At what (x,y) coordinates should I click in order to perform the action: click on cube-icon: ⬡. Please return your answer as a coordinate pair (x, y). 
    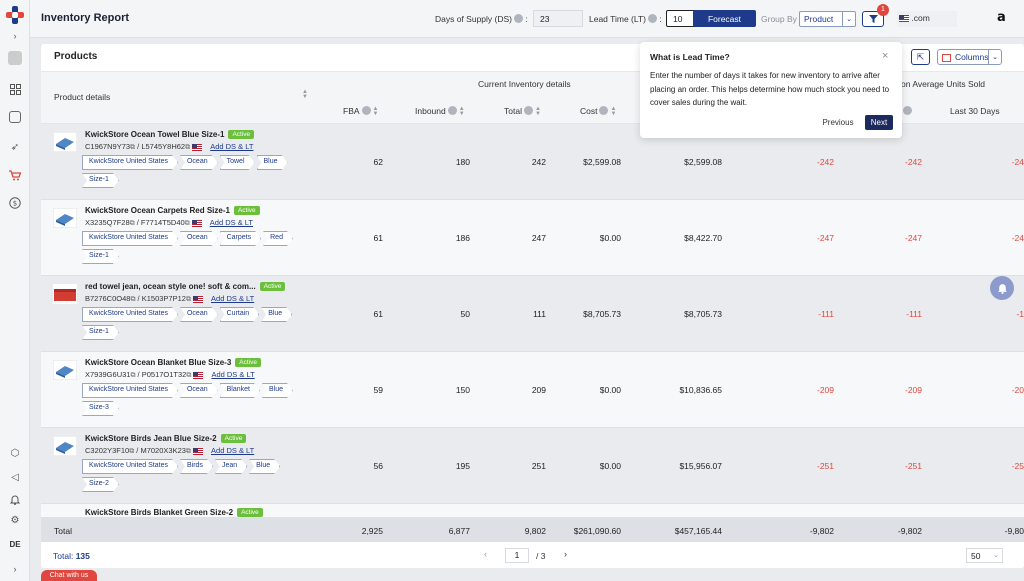
    Looking at the image, I should click on (15, 453).